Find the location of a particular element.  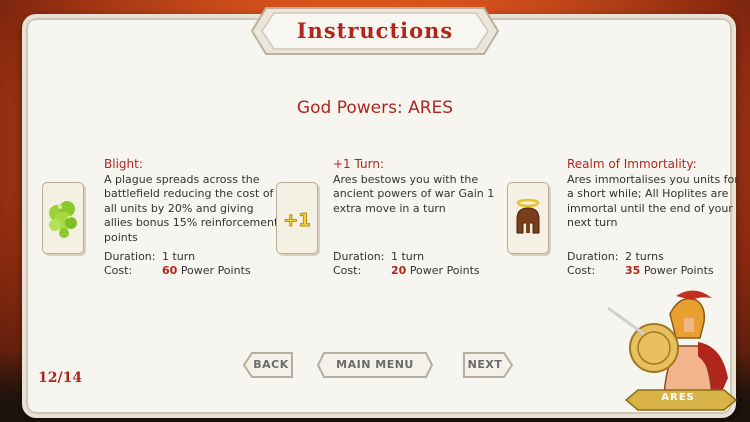

cost-row: Cost: 60 Power Points is located at coordinates (191, 271).